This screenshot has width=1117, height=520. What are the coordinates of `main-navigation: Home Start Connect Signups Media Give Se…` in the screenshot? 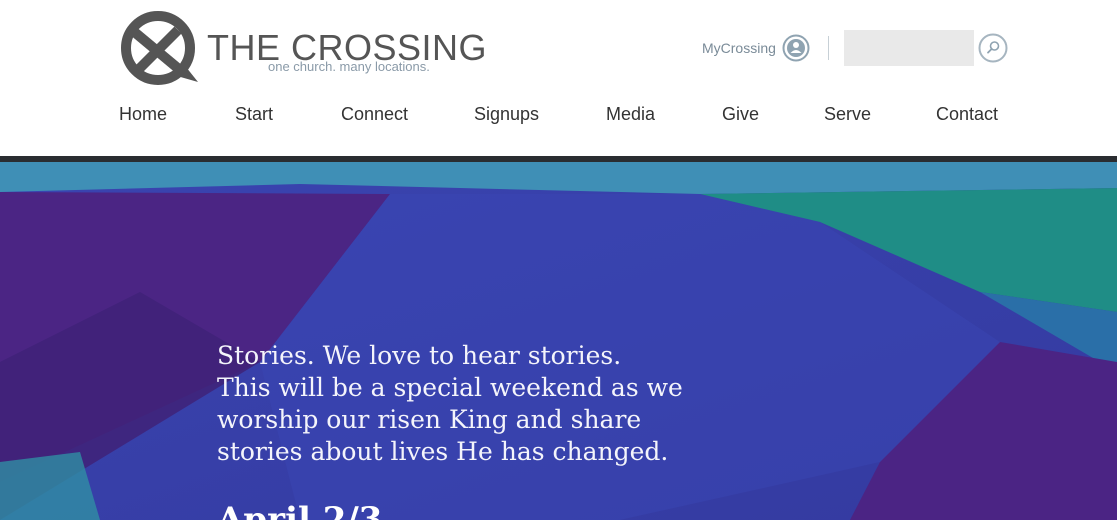 It's located at (558, 119).